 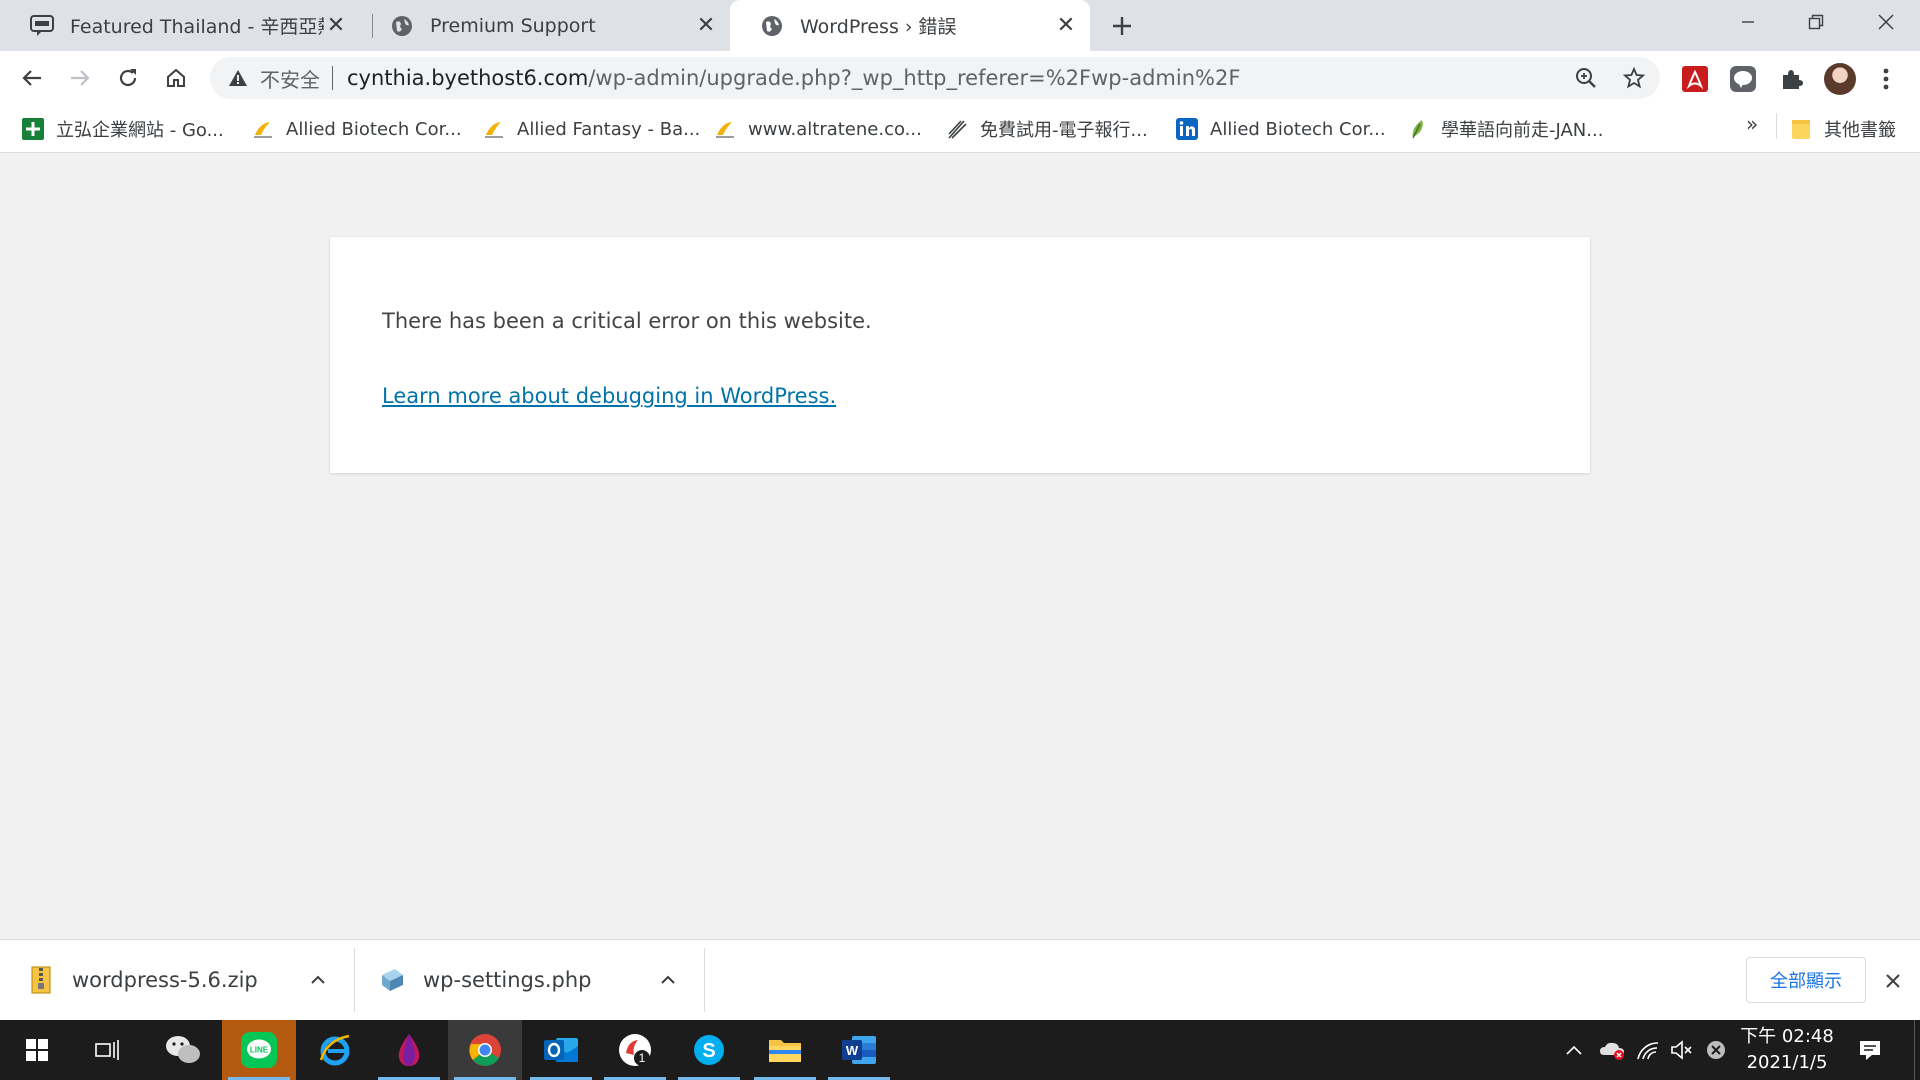 What do you see at coordinates (1791, 79) in the screenshot?
I see `extensions-puzzle-icon` at bounding box center [1791, 79].